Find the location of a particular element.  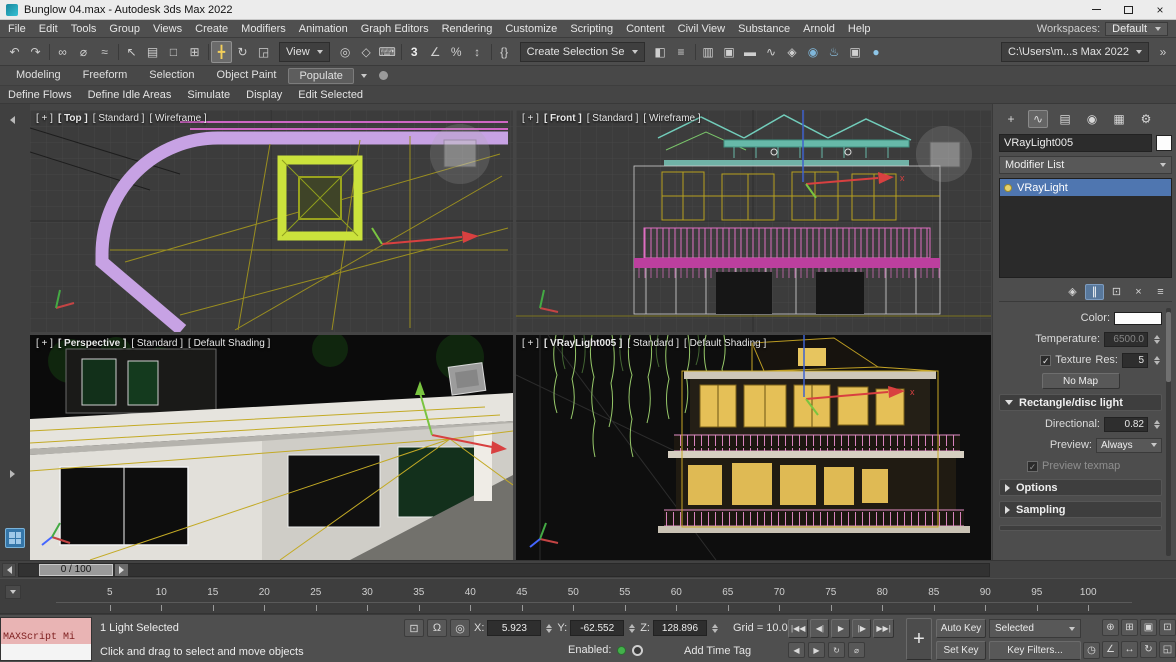

mirror-icon: ◧ is located at coordinates (660, 52).